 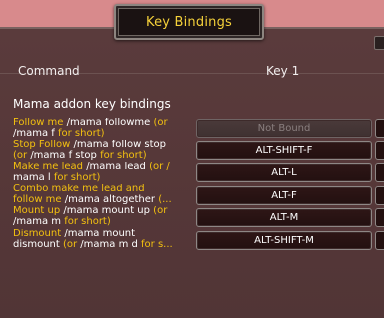 What do you see at coordinates (33, 177) in the screenshot?
I see `label-segment: mama l` at bounding box center [33, 177].